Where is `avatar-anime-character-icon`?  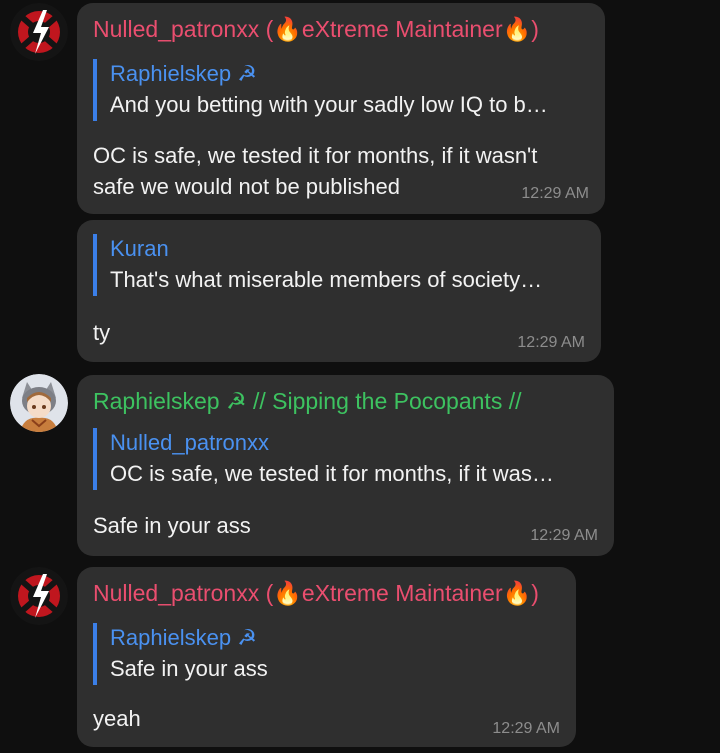
avatar-anime-character-icon is located at coordinates (39, 403).